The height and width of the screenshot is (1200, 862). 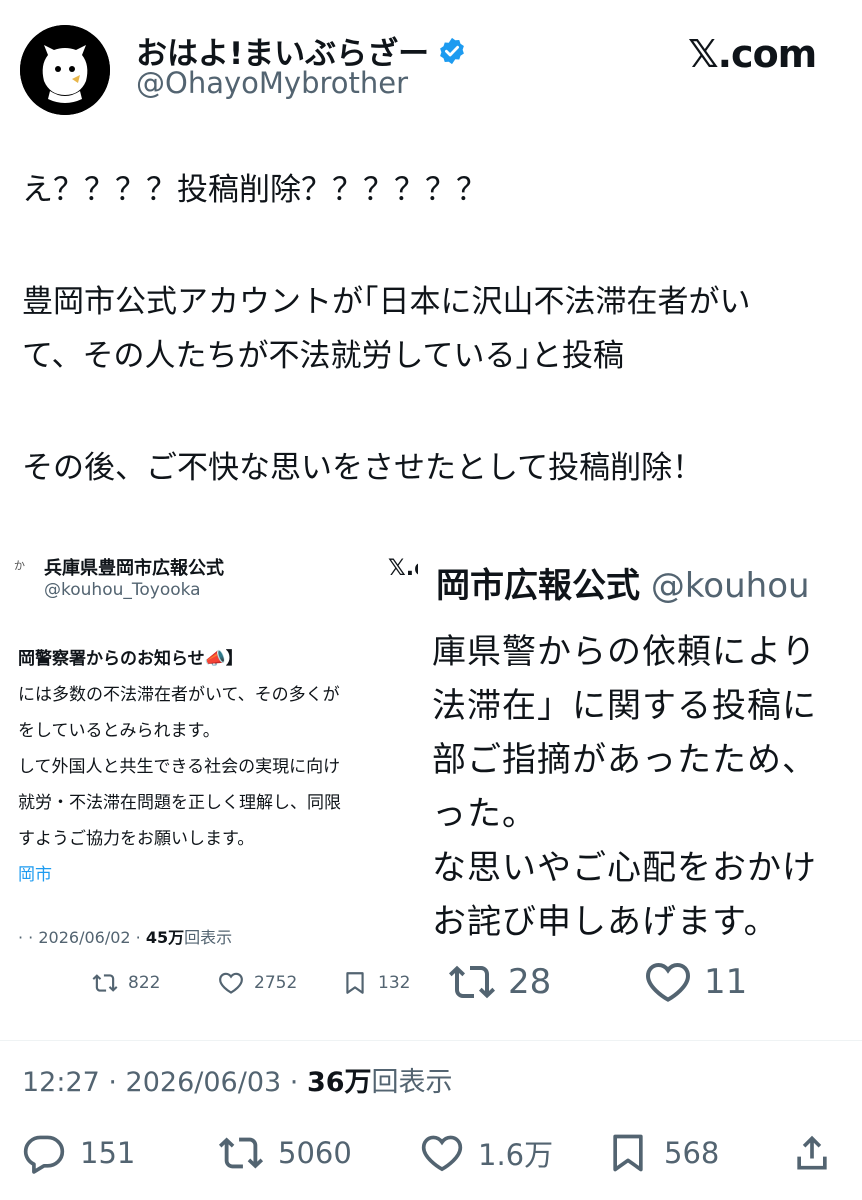 I want to click on tweet-line-2: 豊岡市公式アカウントが｢日本に沢山不法滞在者がい, so click(x=386, y=302).